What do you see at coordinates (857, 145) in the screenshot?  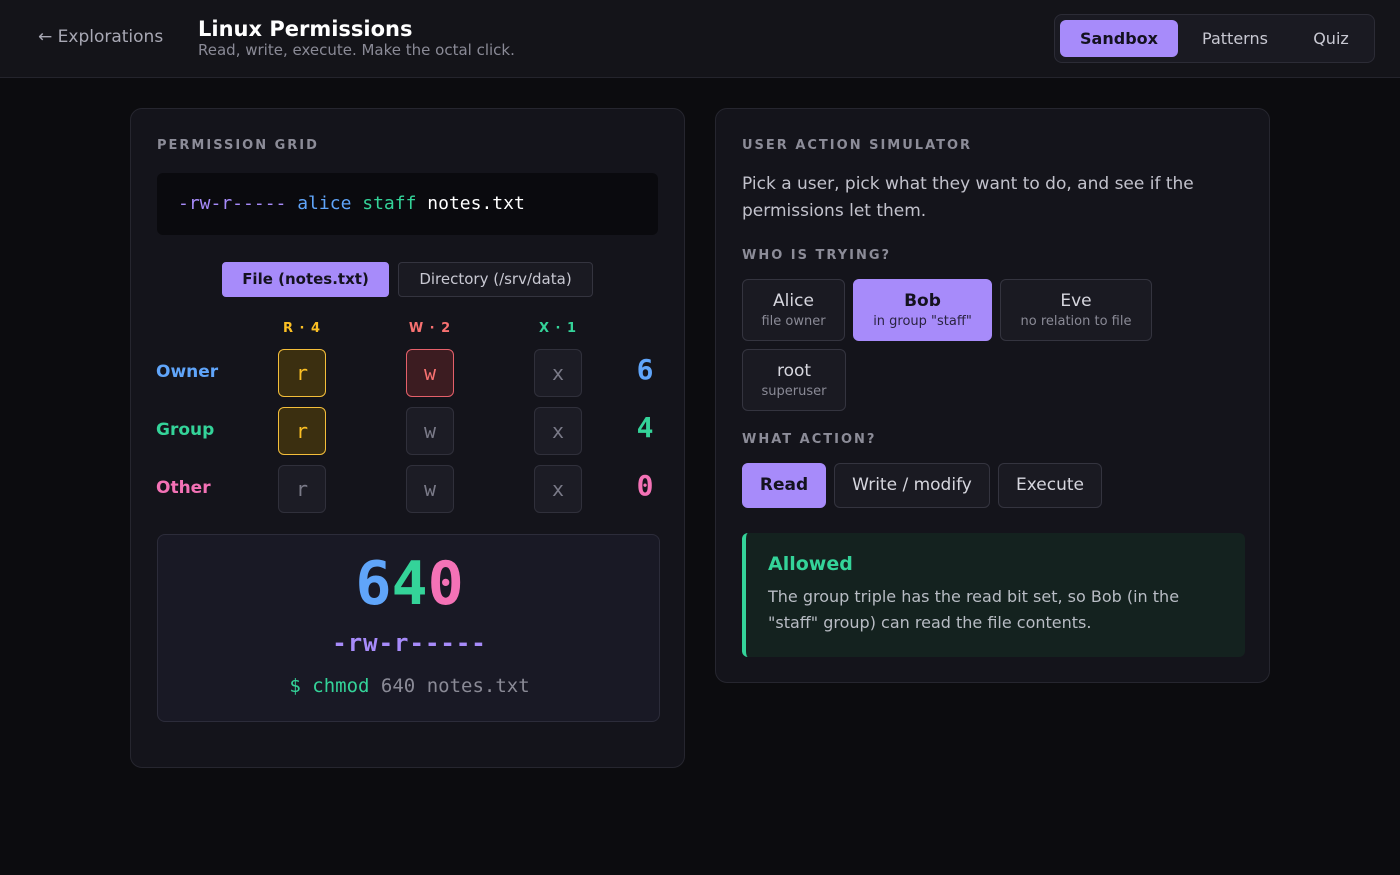 I see `section-label-simulator: USER ACTION SIMULATOR` at bounding box center [857, 145].